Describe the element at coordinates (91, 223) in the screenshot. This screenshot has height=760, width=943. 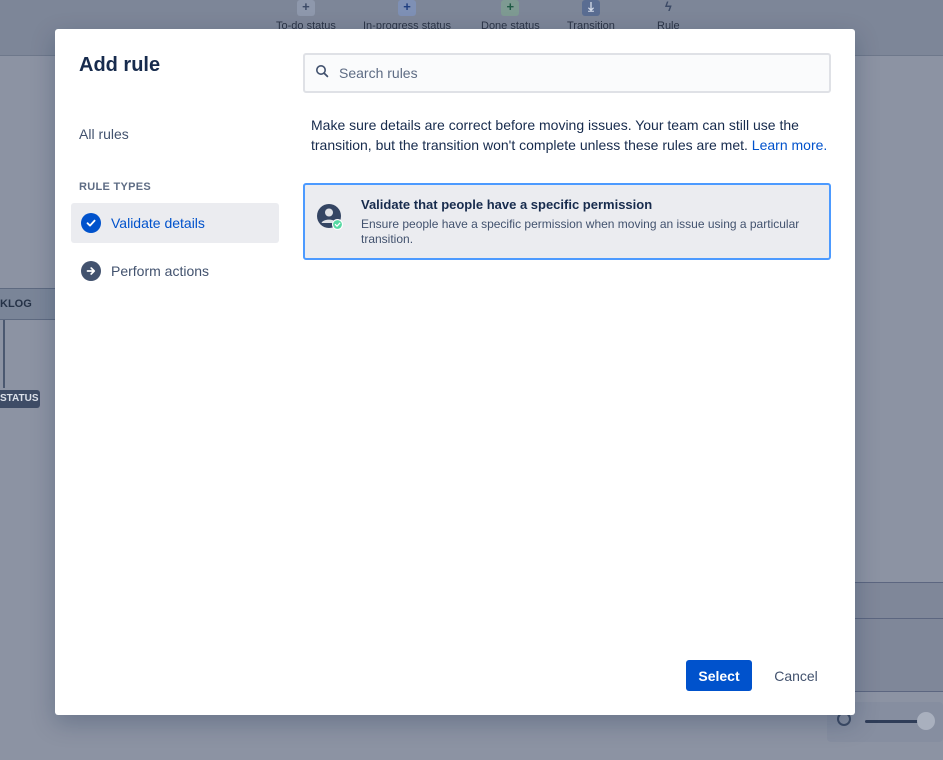
I see `check-circle-icon` at that location.